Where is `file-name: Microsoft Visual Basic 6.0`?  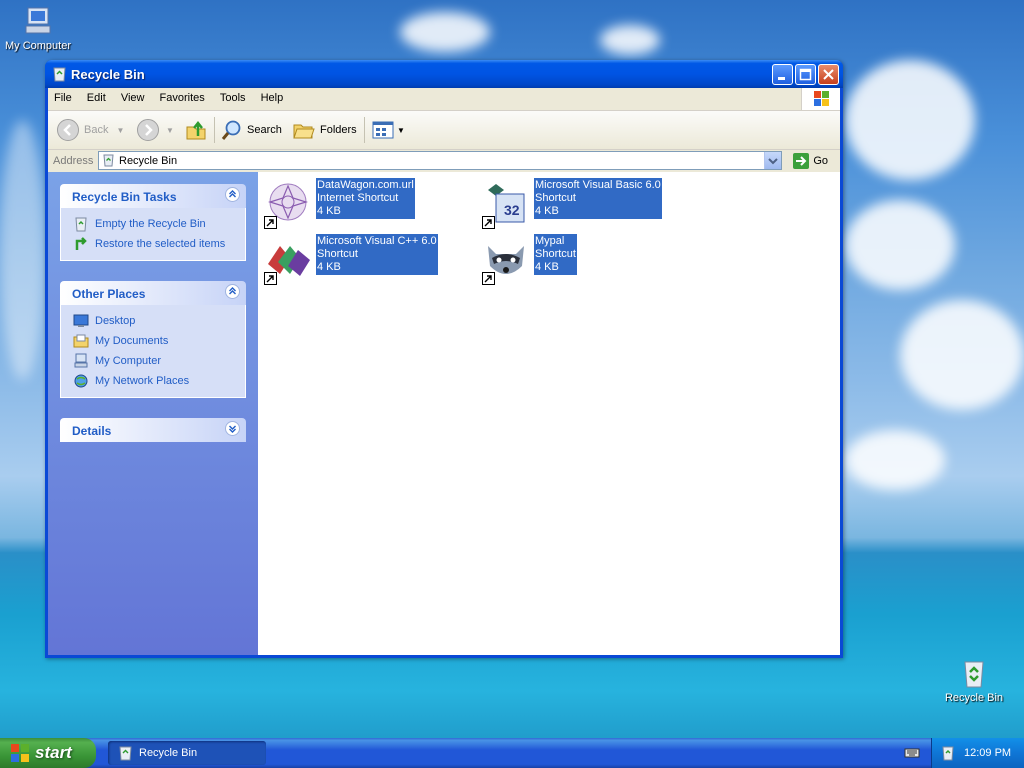 file-name: Microsoft Visual Basic 6.0 is located at coordinates (598, 185).